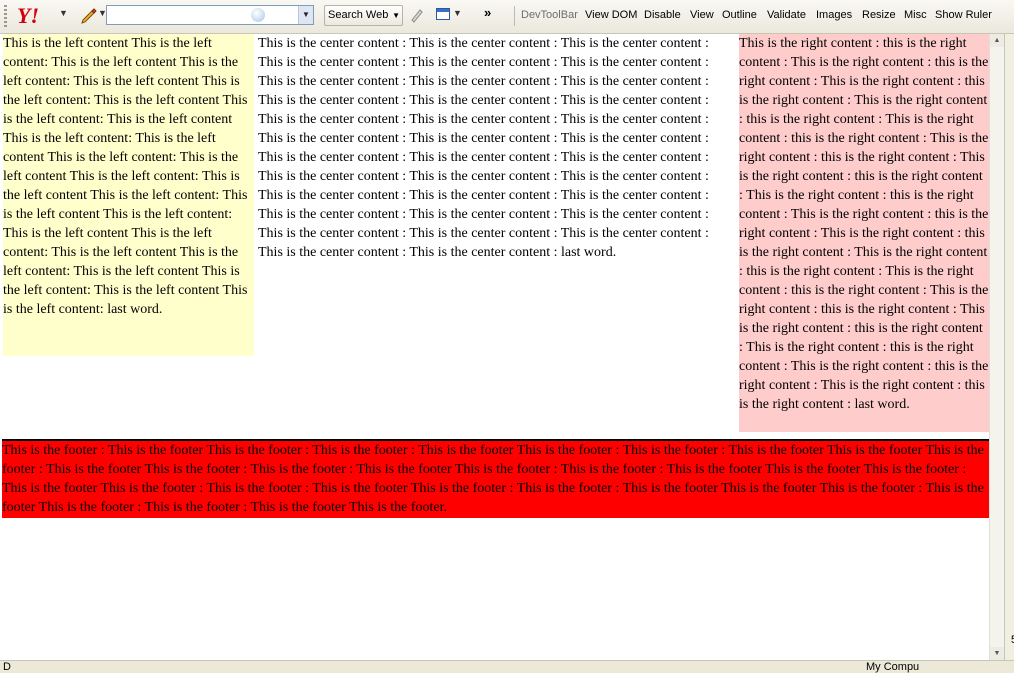 This screenshot has height=673, width=1014. What do you see at coordinates (997, 40) in the screenshot?
I see `scroll-up-arrow-icon: ▲` at bounding box center [997, 40].